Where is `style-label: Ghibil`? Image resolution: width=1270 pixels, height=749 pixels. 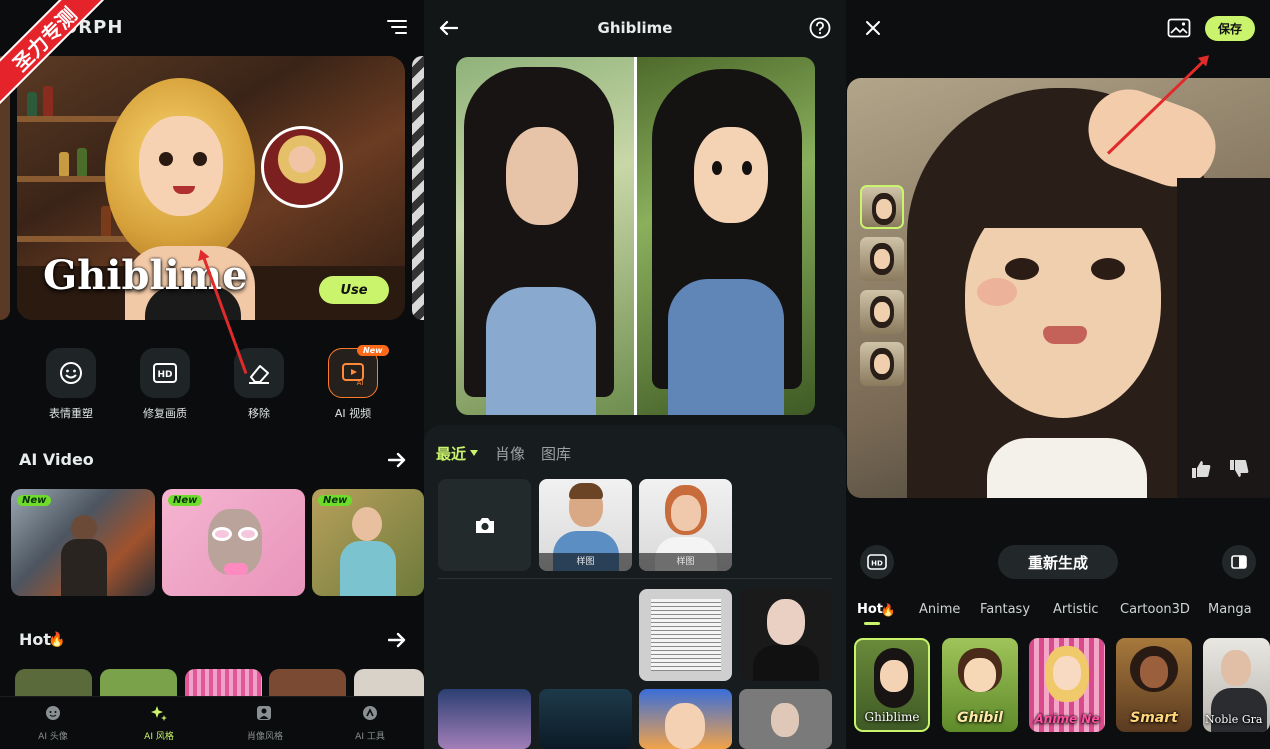 style-label: Ghibil is located at coordinates (980, 718).